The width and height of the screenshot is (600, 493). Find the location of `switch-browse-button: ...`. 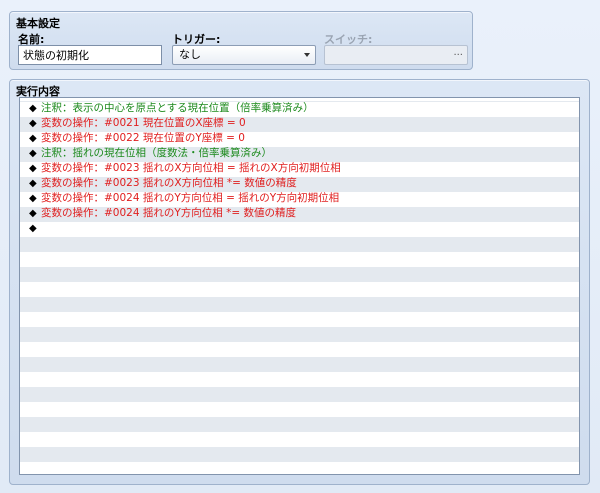

switch-browse-button: ... is located at coordinates (458, 52).